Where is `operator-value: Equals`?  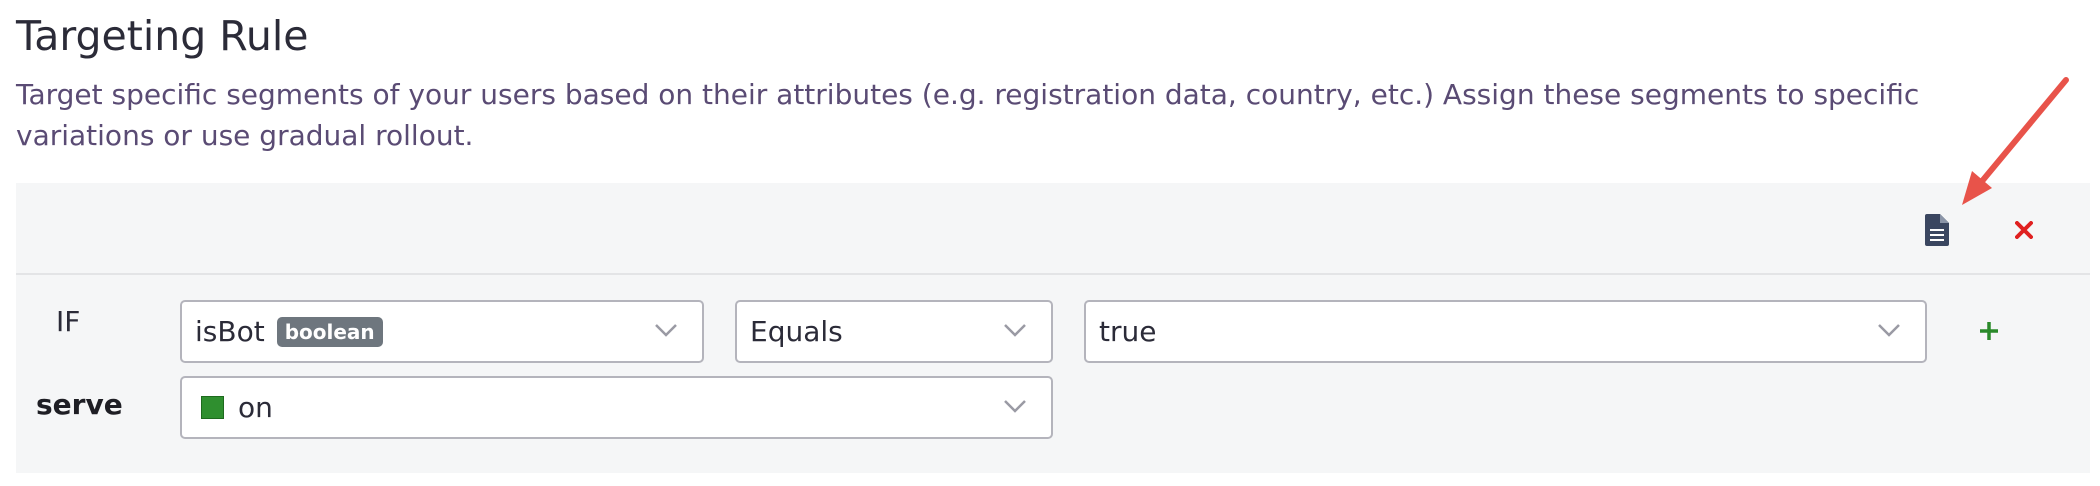
operator-value: Equals is located at coordinates (796, 331).